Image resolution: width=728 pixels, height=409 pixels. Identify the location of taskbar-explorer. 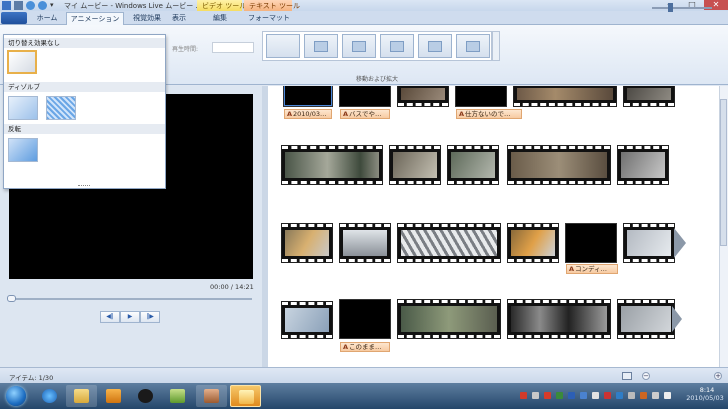
(81, 396).